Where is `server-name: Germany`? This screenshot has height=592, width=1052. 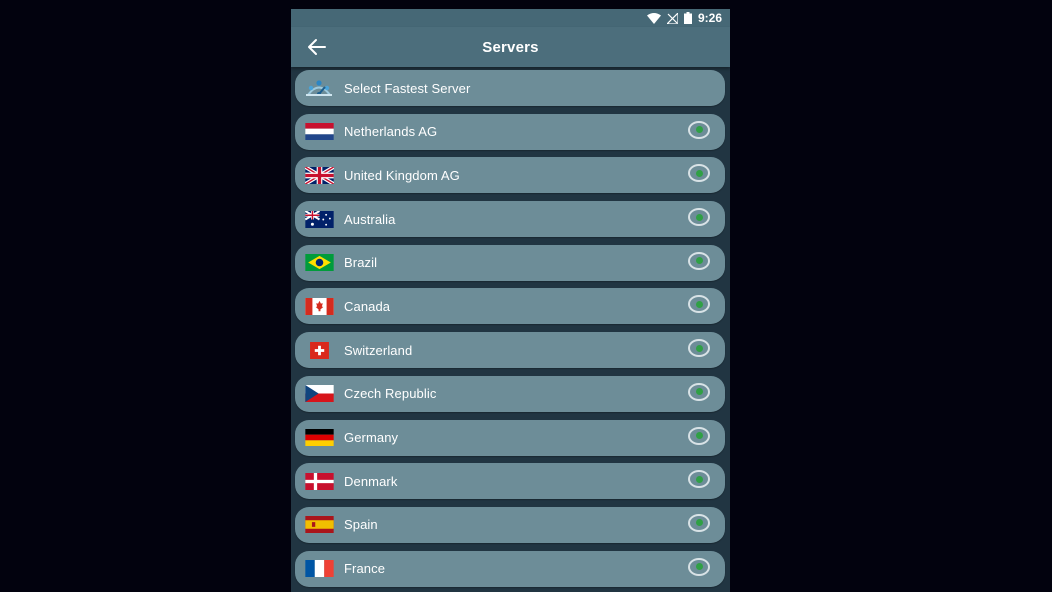
server-name: Germany is located at coordinates (371, 437).